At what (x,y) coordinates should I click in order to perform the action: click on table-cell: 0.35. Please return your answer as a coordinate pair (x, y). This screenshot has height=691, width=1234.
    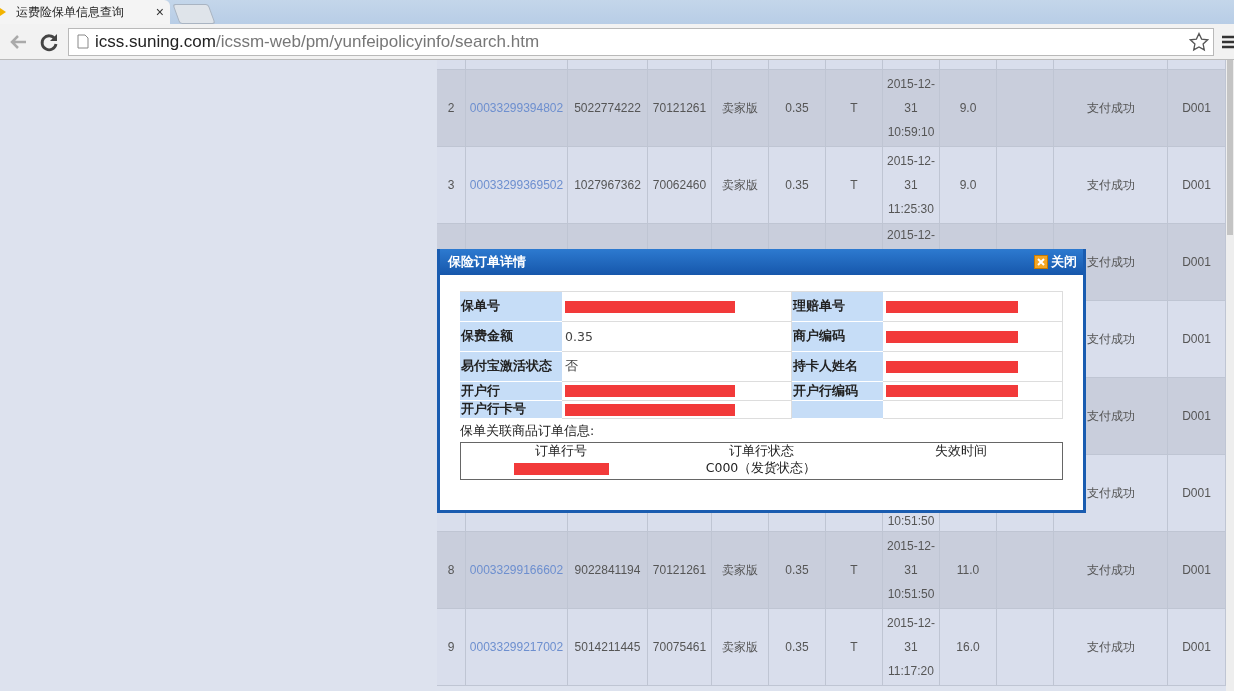
    Looking at the image, I should click on (797, 647).